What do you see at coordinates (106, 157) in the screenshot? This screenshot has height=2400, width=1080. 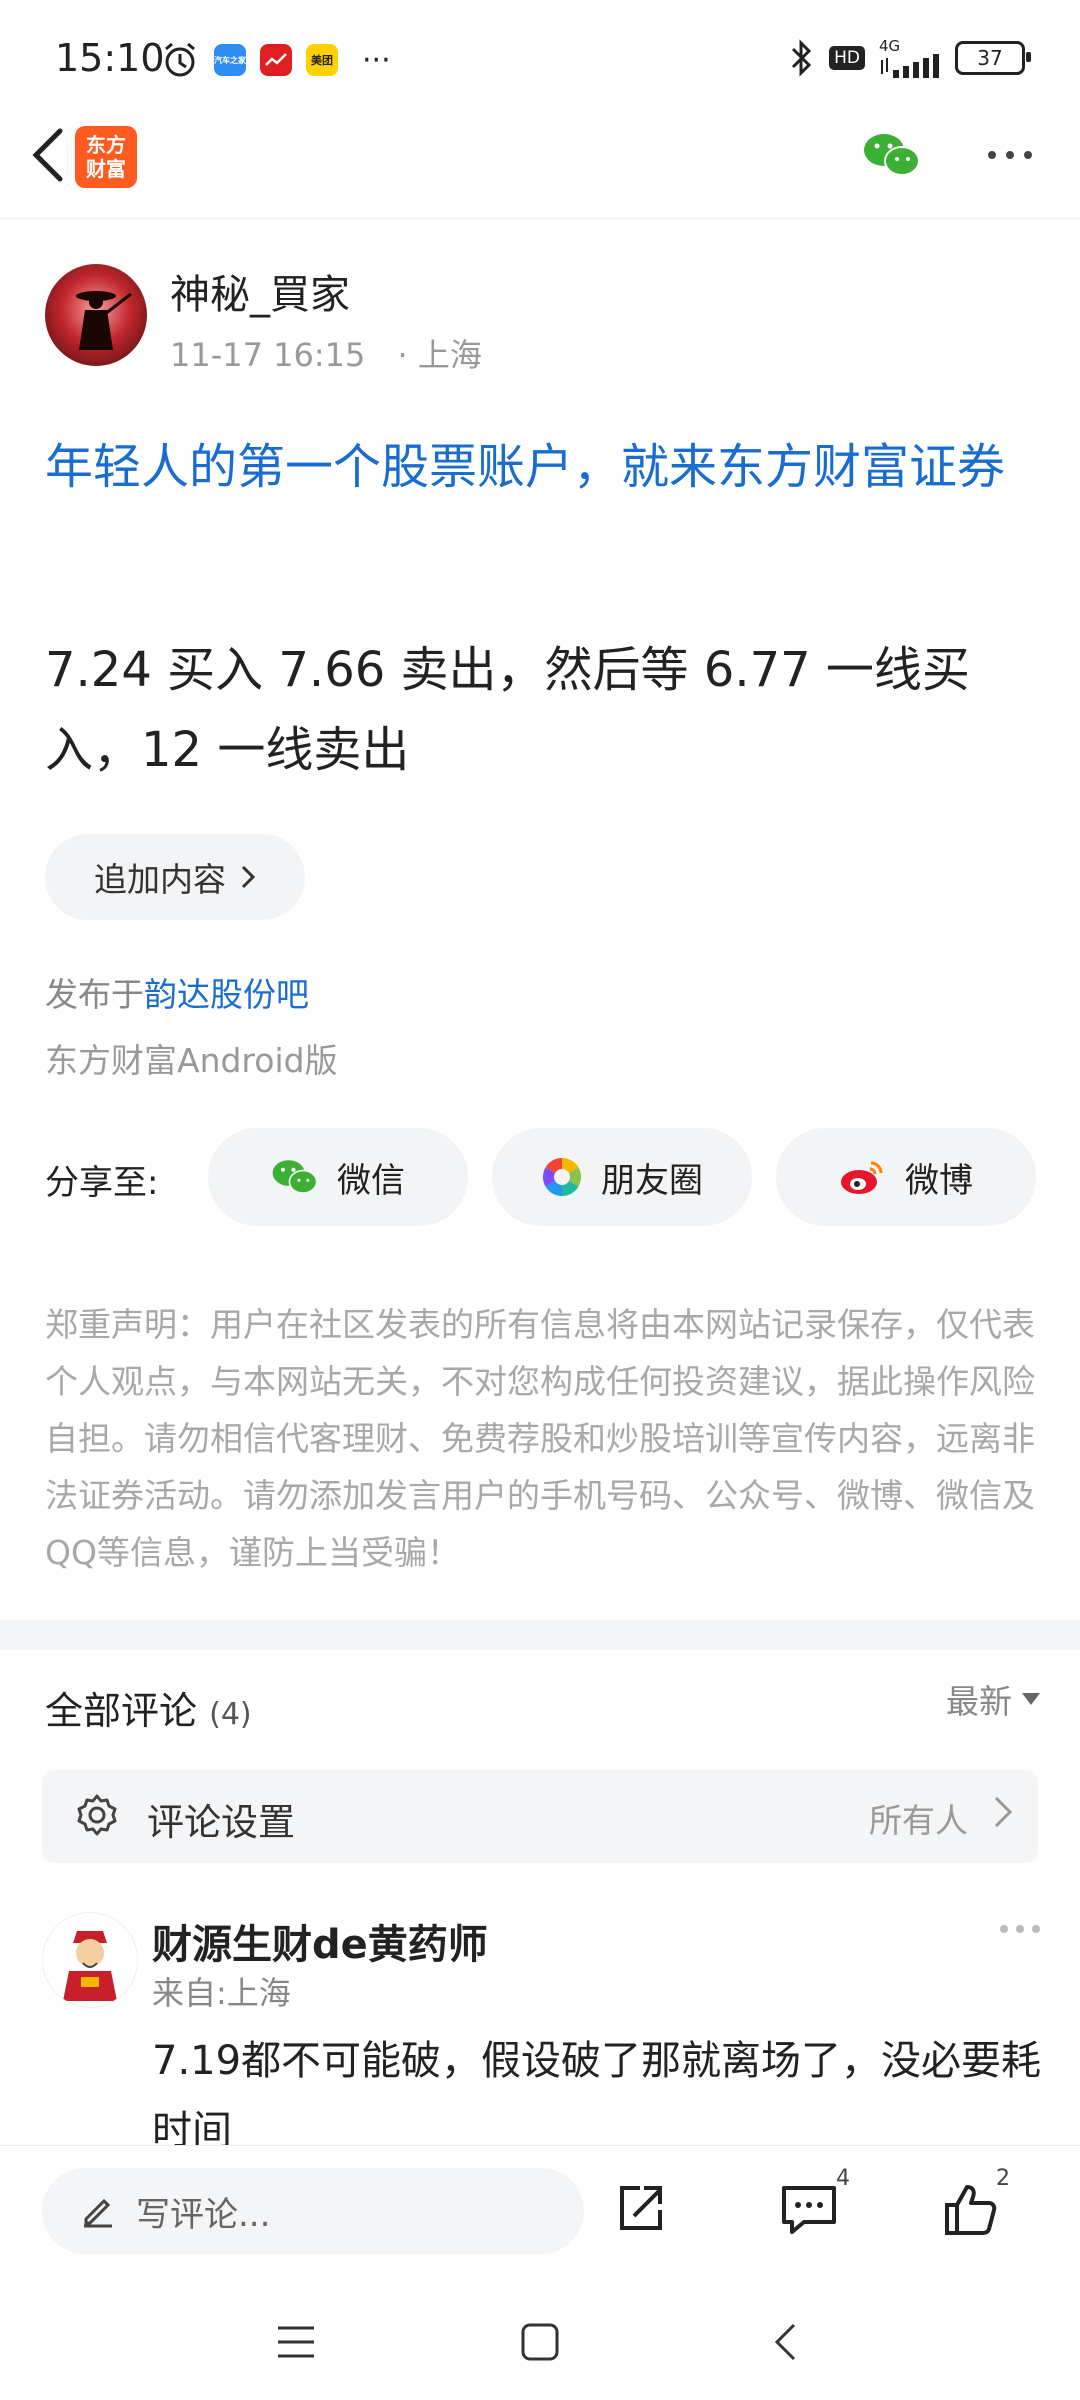 I see `app-logo: 东方财富` at bounding box center [106, 157].